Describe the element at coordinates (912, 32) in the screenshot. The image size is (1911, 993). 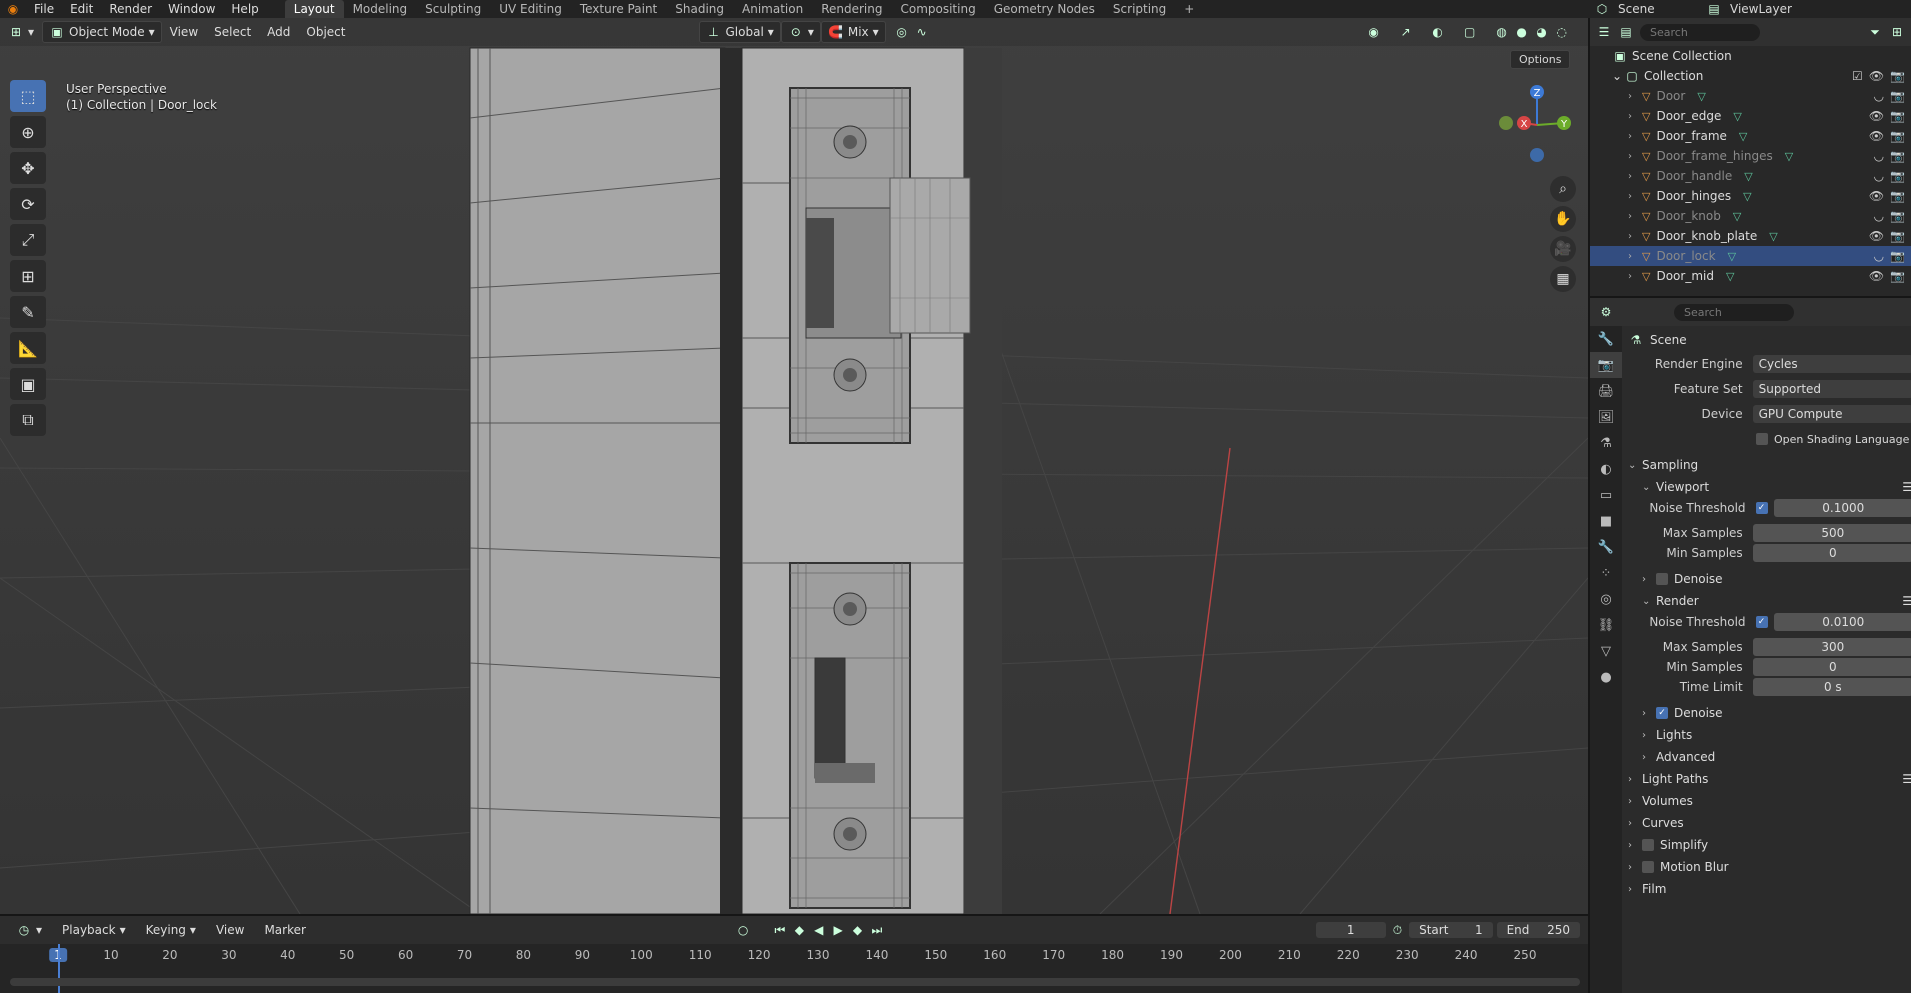
I see `proportional-edit-button: ◎ ∿` at that location.